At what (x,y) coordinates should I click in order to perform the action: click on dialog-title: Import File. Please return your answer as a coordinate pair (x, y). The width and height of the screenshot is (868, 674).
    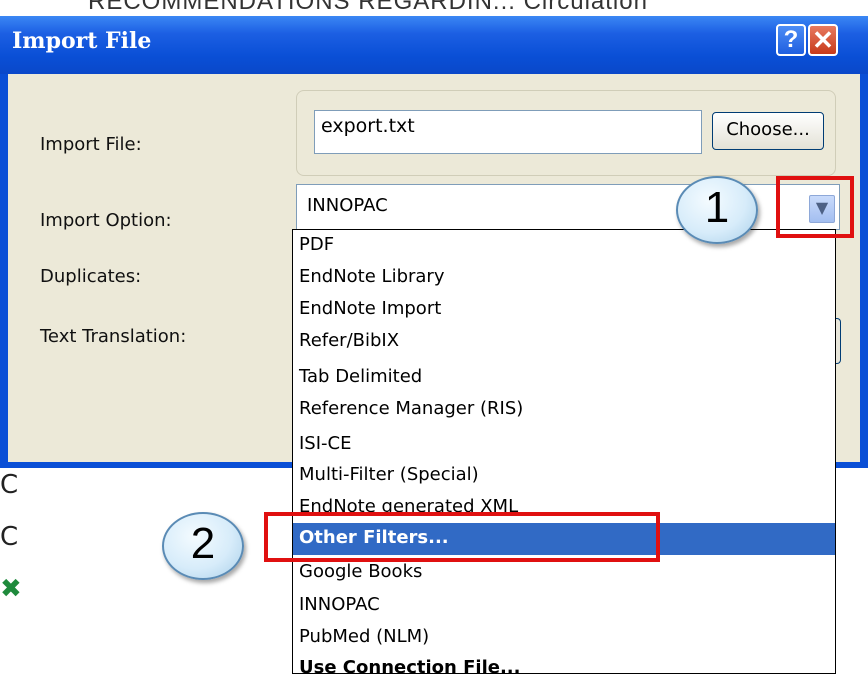
    Looking at the image, I should click on (82, 41).